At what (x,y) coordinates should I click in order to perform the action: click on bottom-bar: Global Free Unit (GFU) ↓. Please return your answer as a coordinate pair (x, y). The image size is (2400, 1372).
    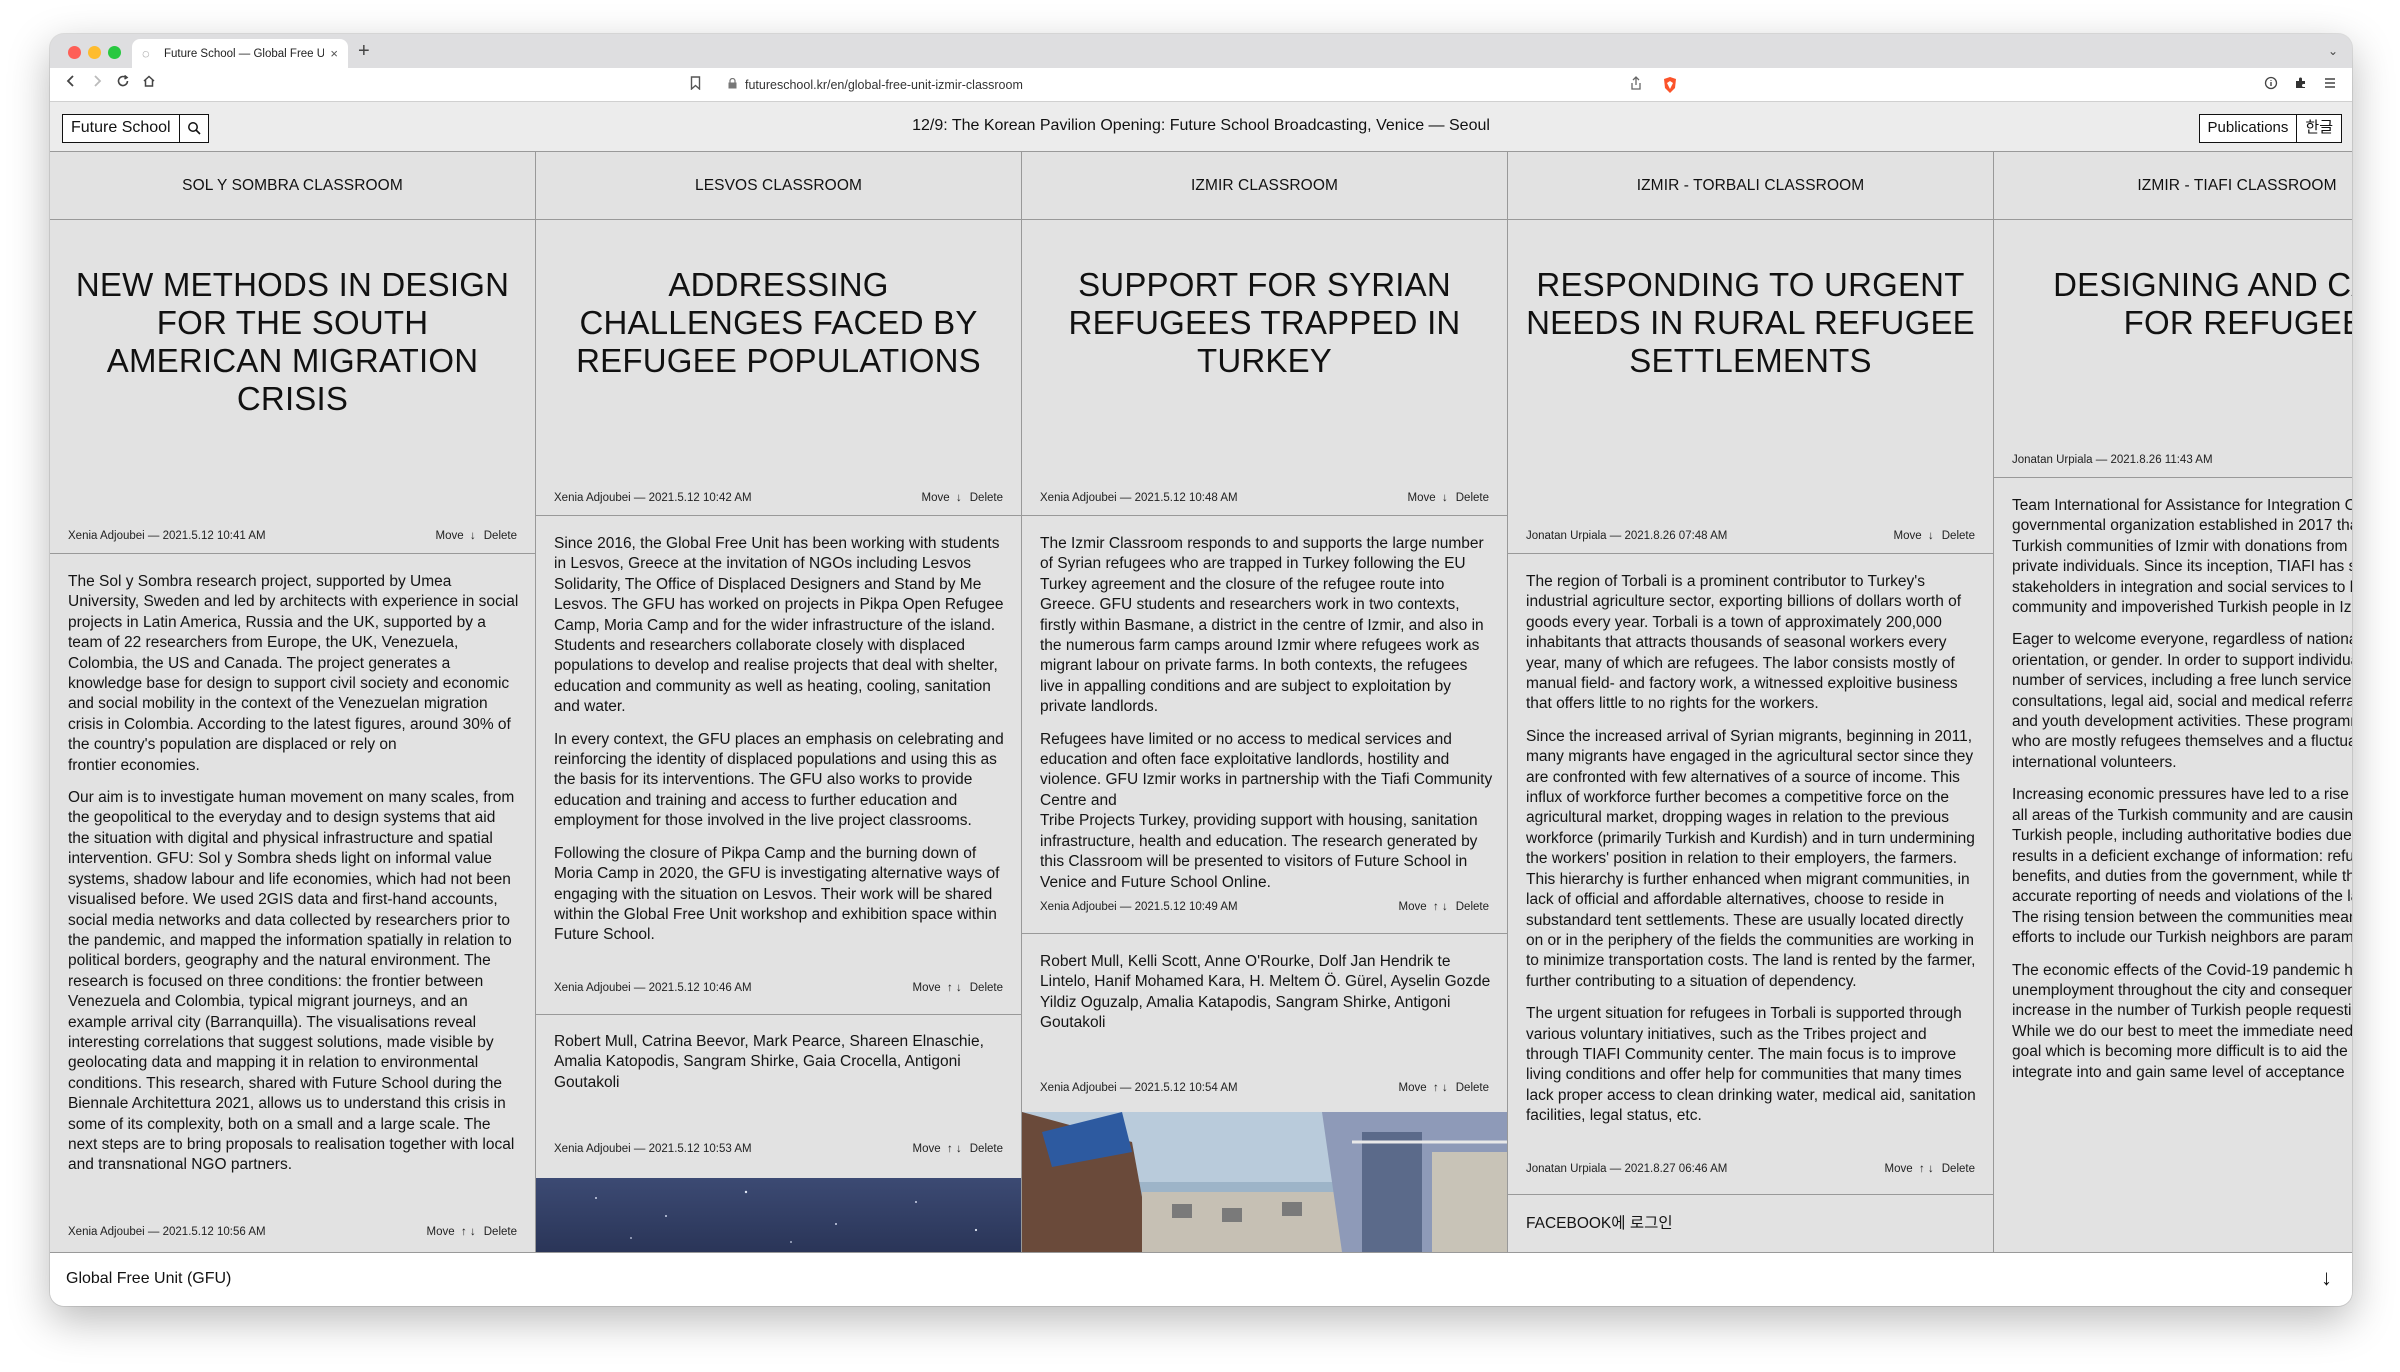
    Looking at the image, I should click on (1201, 1279).